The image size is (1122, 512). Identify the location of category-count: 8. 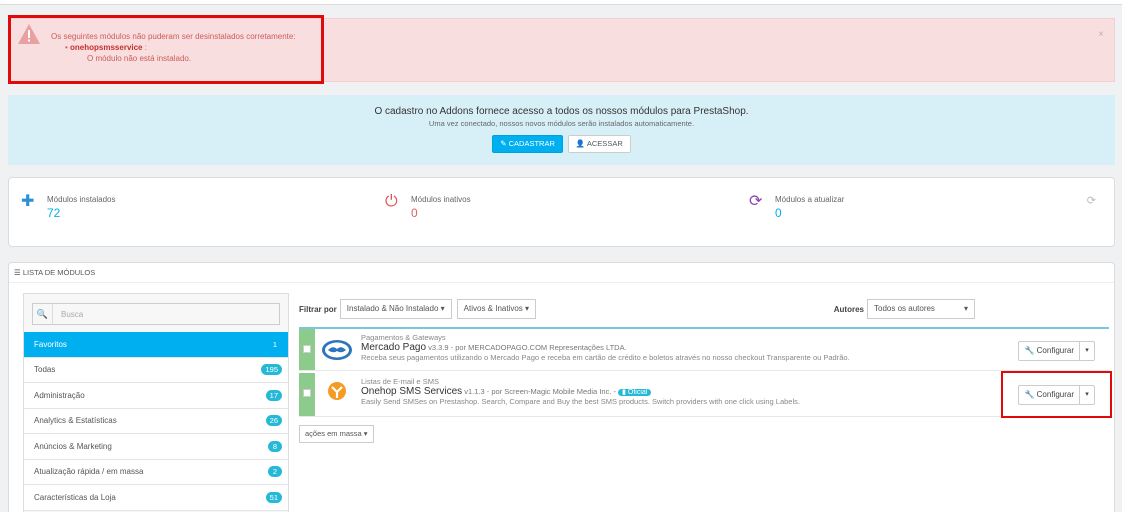
(275, 446).